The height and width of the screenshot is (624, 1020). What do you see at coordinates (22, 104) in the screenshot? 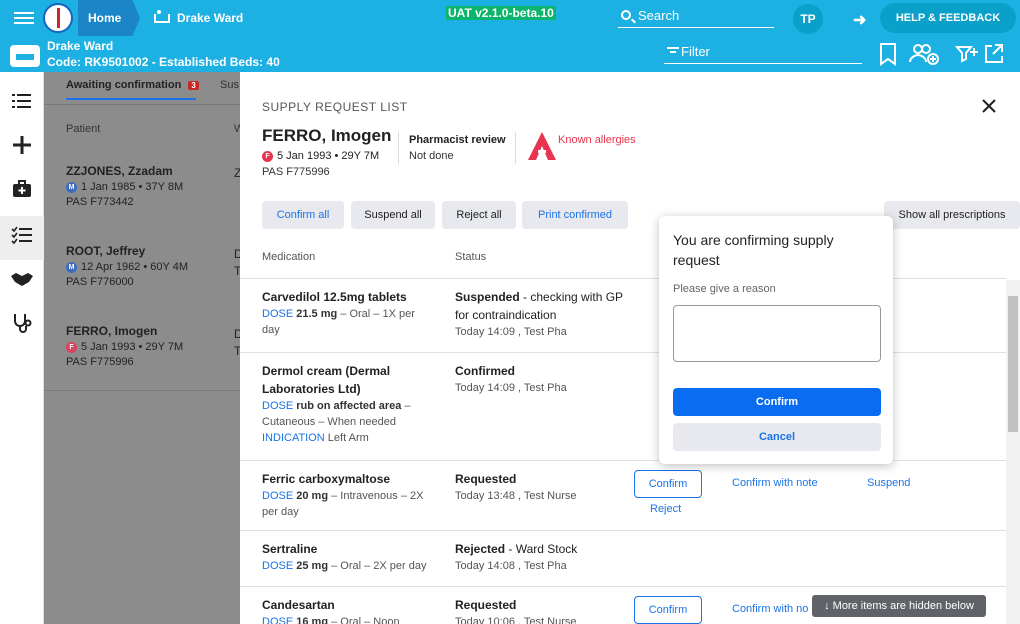
I see `list-icon` at bounding box center [22, 104].